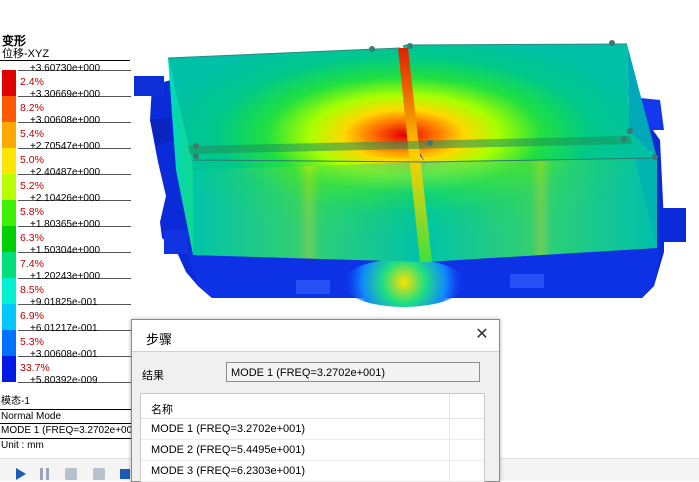 The image size is (699, 482). What do you see at coordinates (162, 410) in the screenshot?
I see `table-header-name: 名称` at bounding box center [162, 410].